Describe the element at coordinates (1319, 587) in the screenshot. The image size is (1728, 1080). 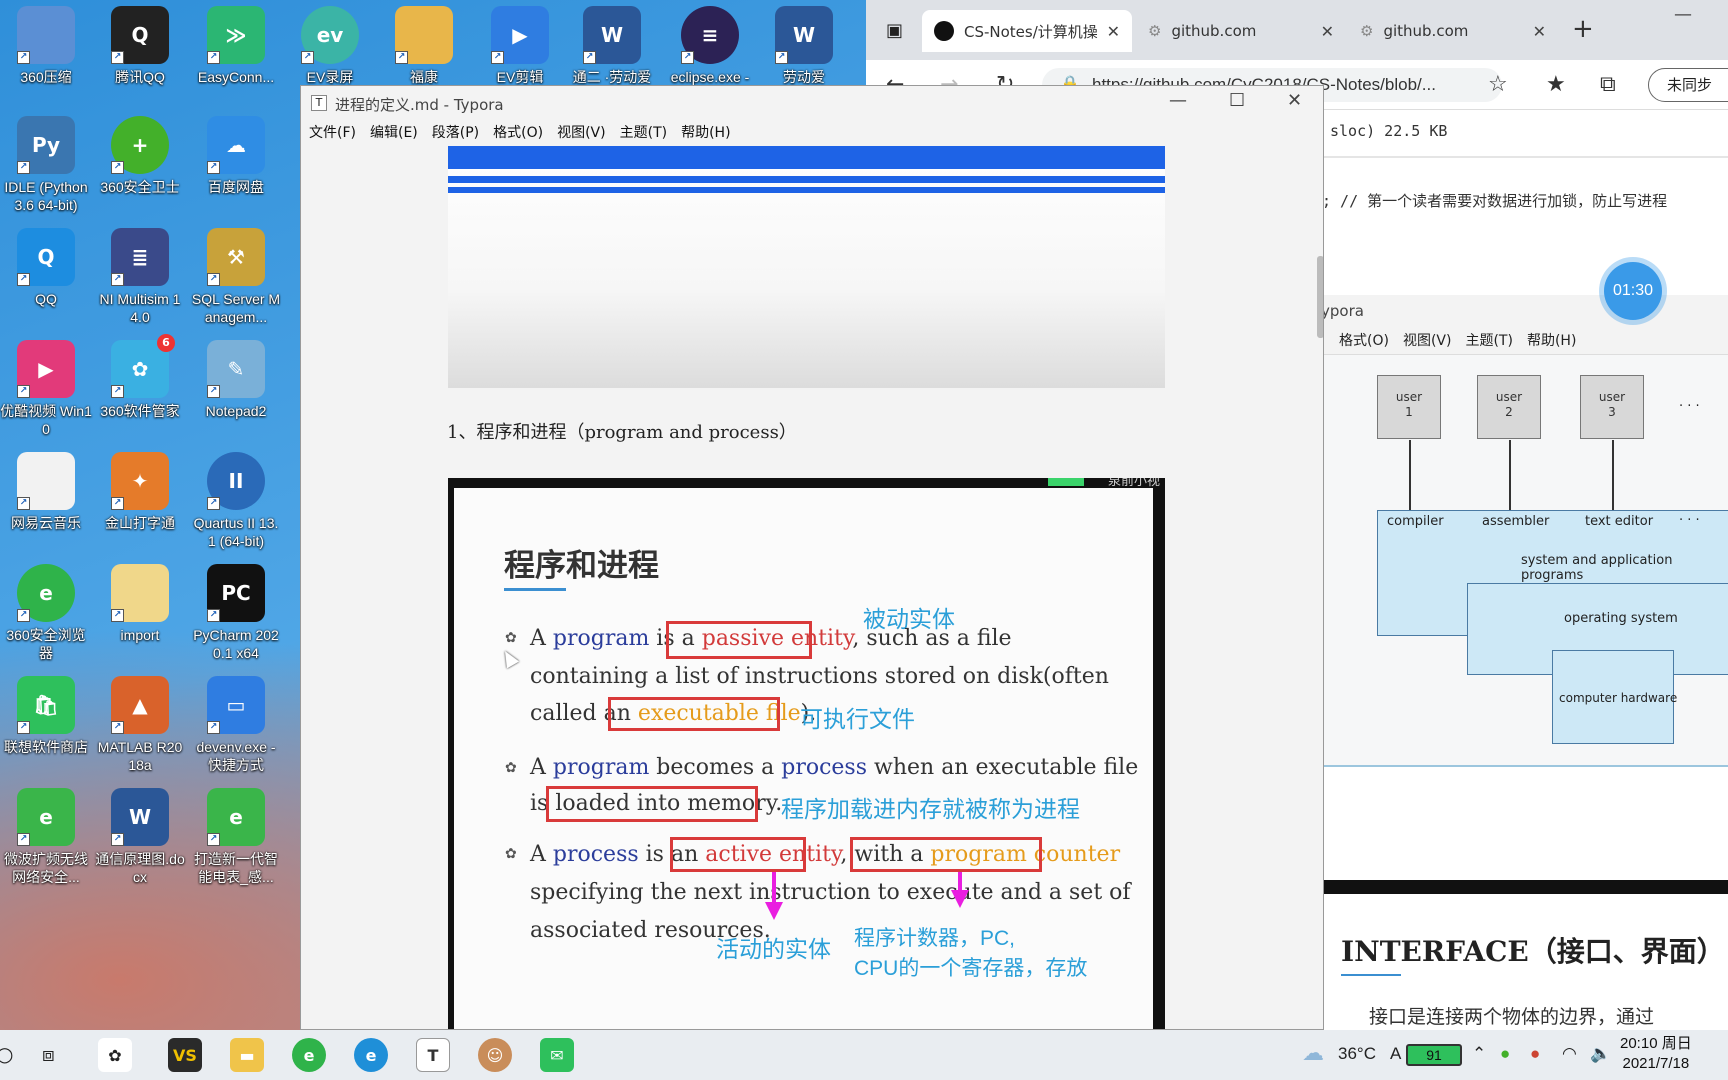
I see `scrollbar` at that location.